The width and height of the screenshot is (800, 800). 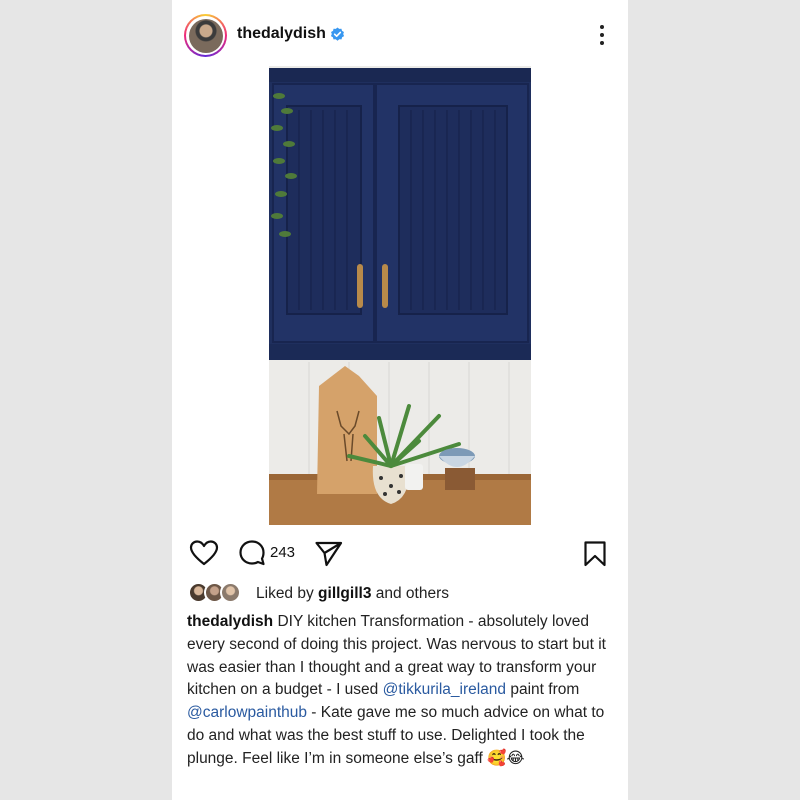 I want to click on mention-link: @tikkurila_ireland, so click(x=444, y=689).